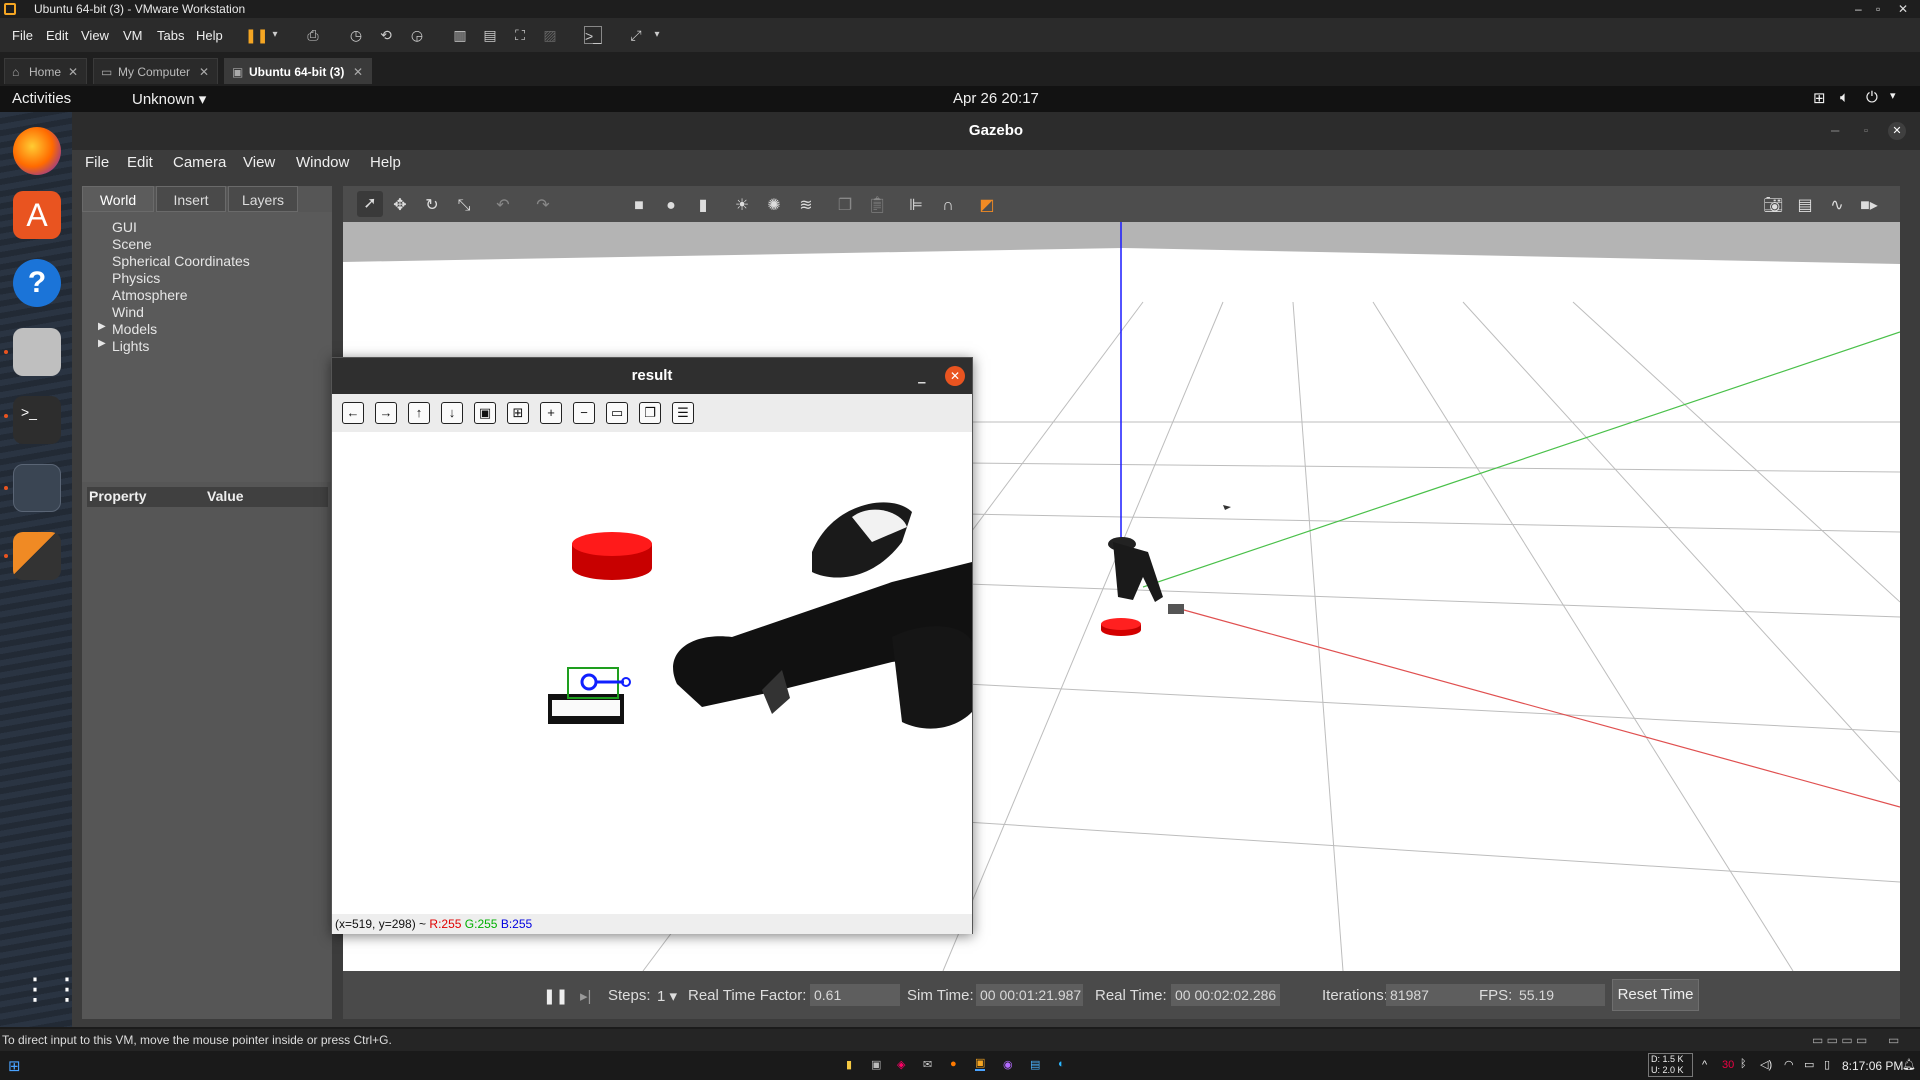  I want to click on view-angle-icon: ◩, so click(987, 206).